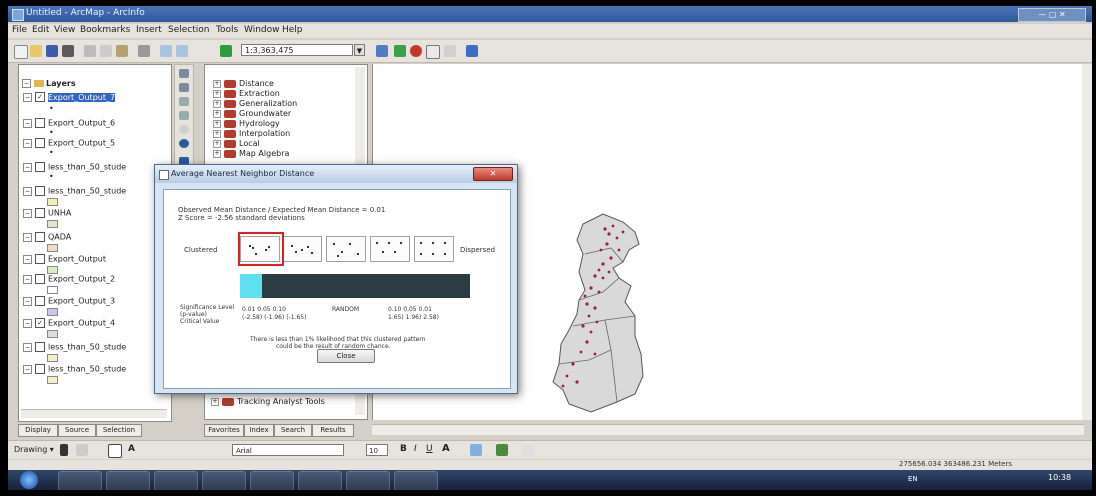 Image resolution: width=1096 pixels, height=496 pixels. Describe the element at coordinates (292, 30) in the screenshot. I see `menu-help: Help` at that location.